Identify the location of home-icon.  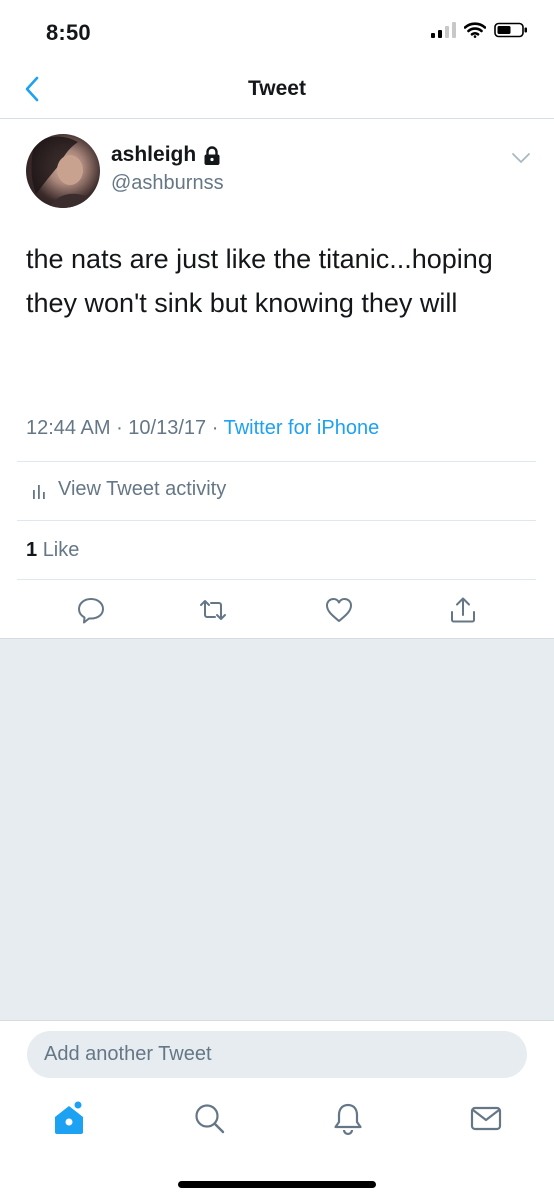
(69, 1118).